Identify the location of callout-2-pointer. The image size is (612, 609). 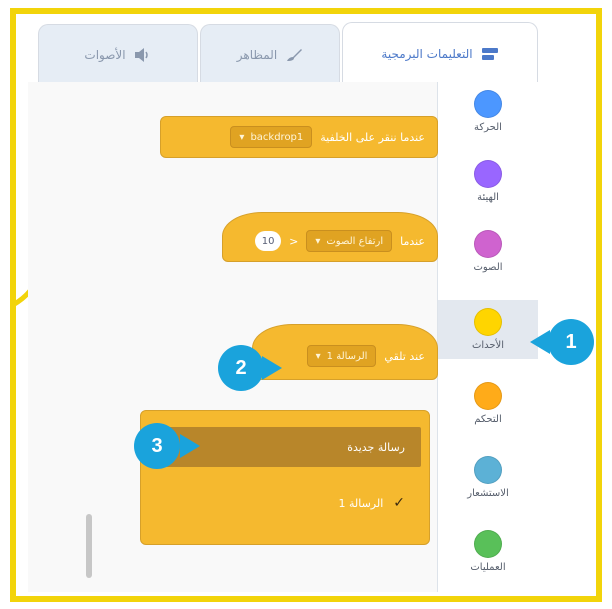
(272, 368).